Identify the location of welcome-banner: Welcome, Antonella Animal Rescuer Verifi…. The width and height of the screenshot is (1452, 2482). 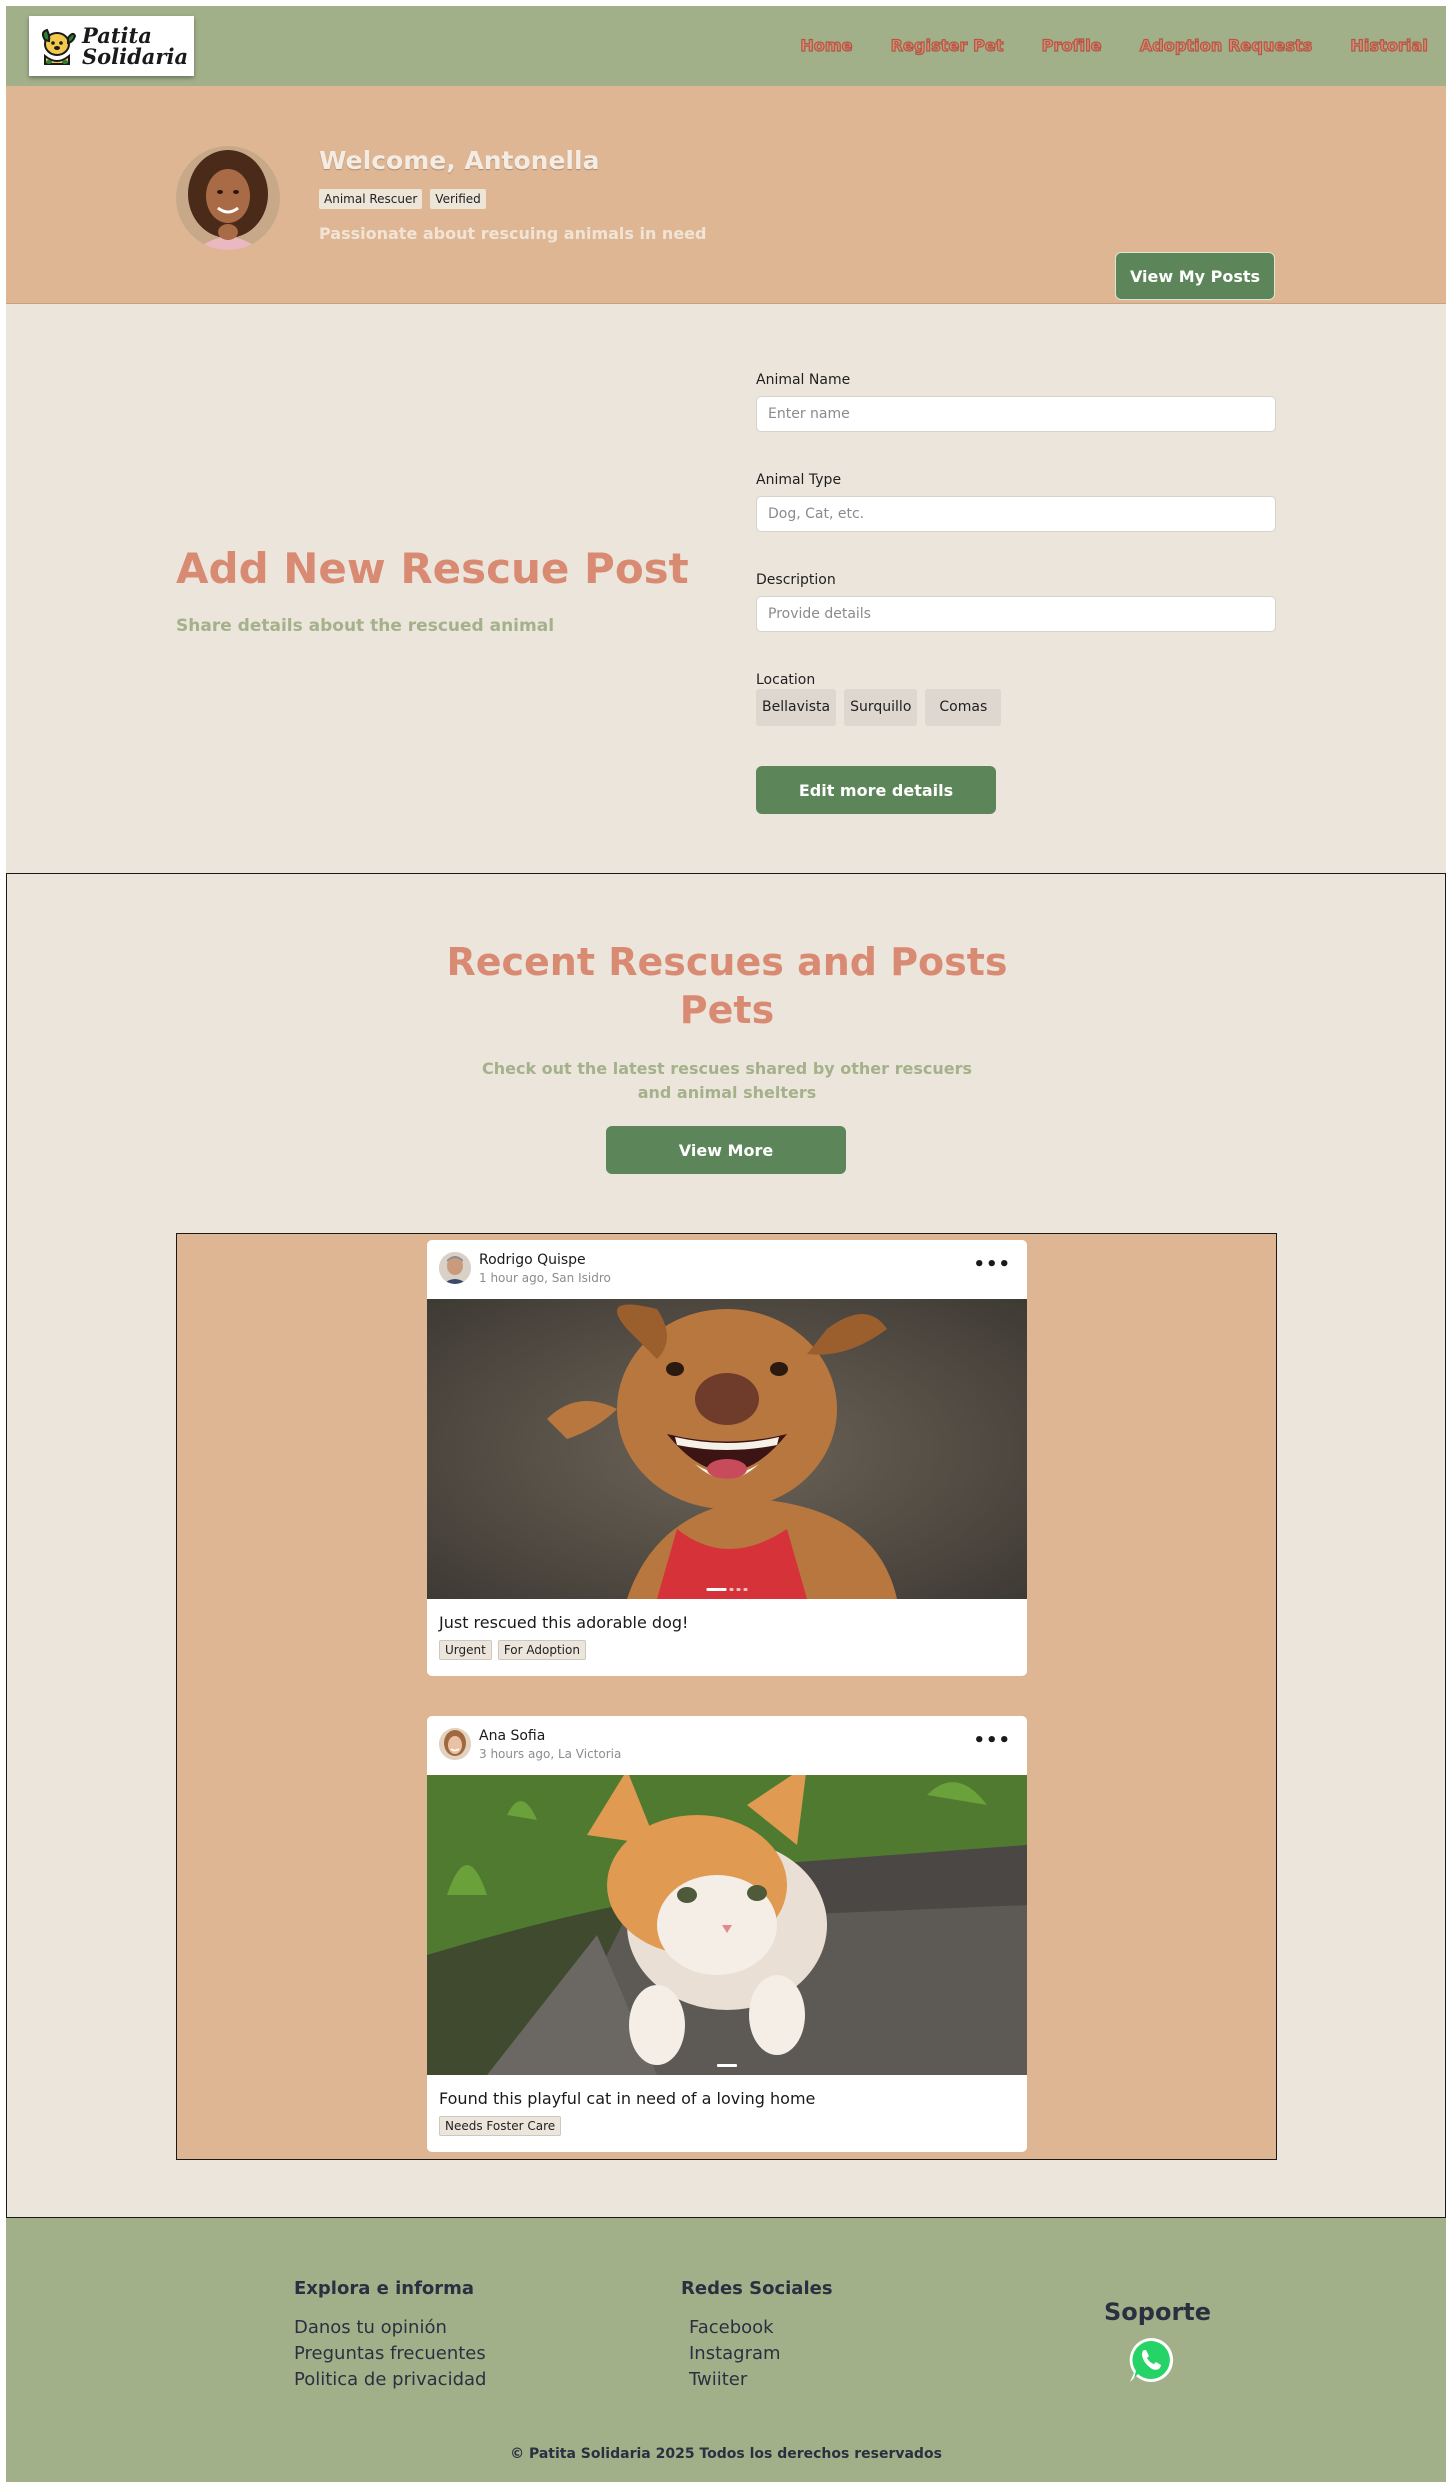
(726, 195).